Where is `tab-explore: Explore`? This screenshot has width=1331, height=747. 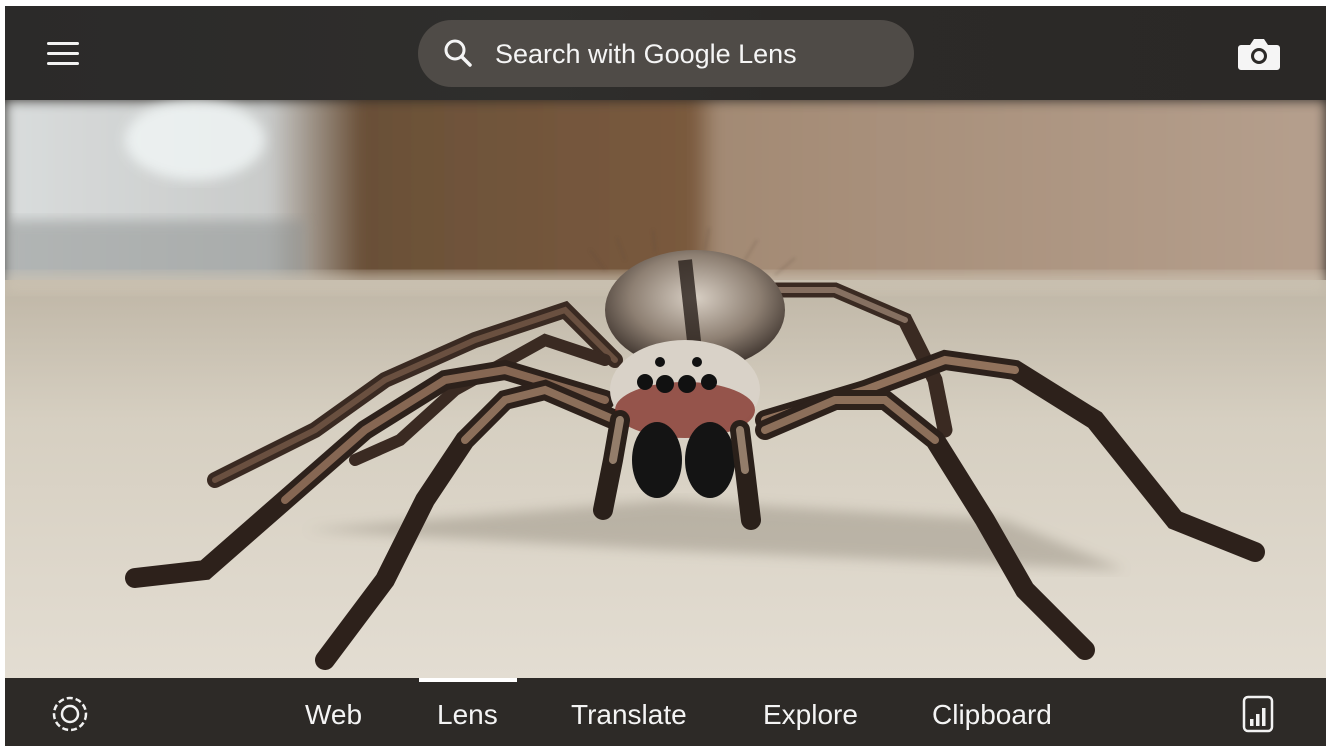
tab-explore: Explore is located at coordinates (810, 715).